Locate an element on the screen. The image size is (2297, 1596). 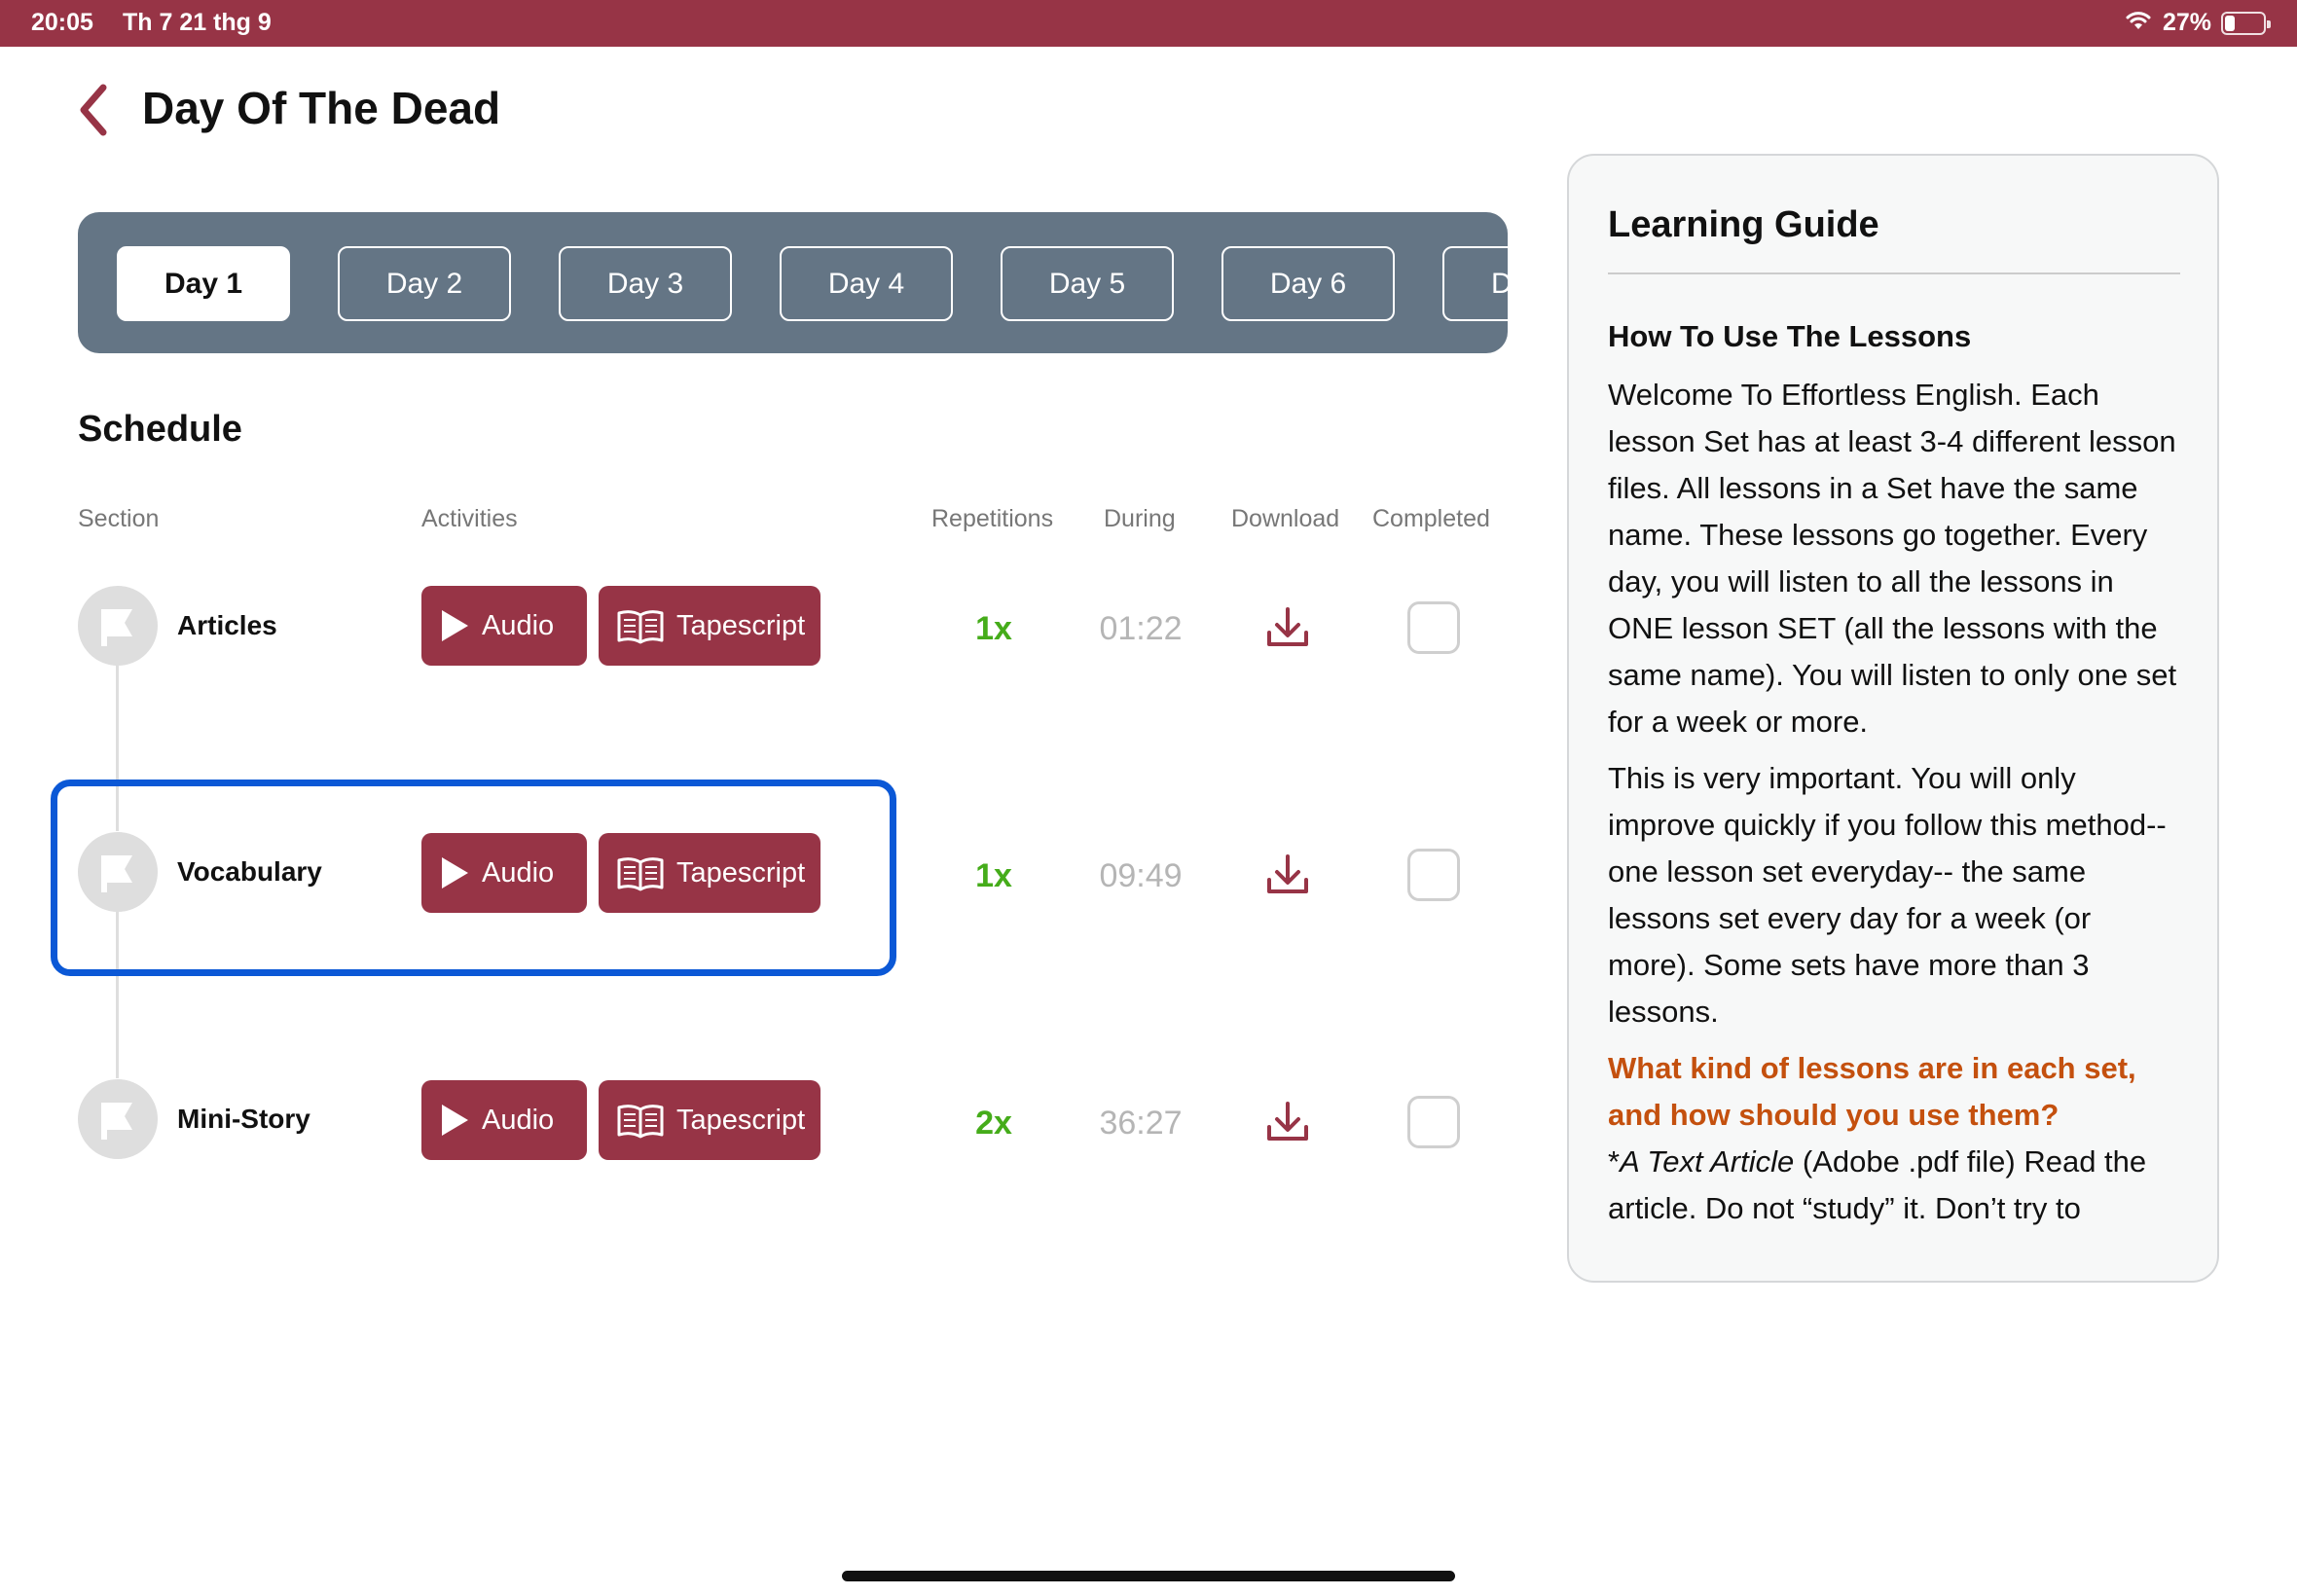
battery-percent: 27% is located at coordinates (2186, 22).